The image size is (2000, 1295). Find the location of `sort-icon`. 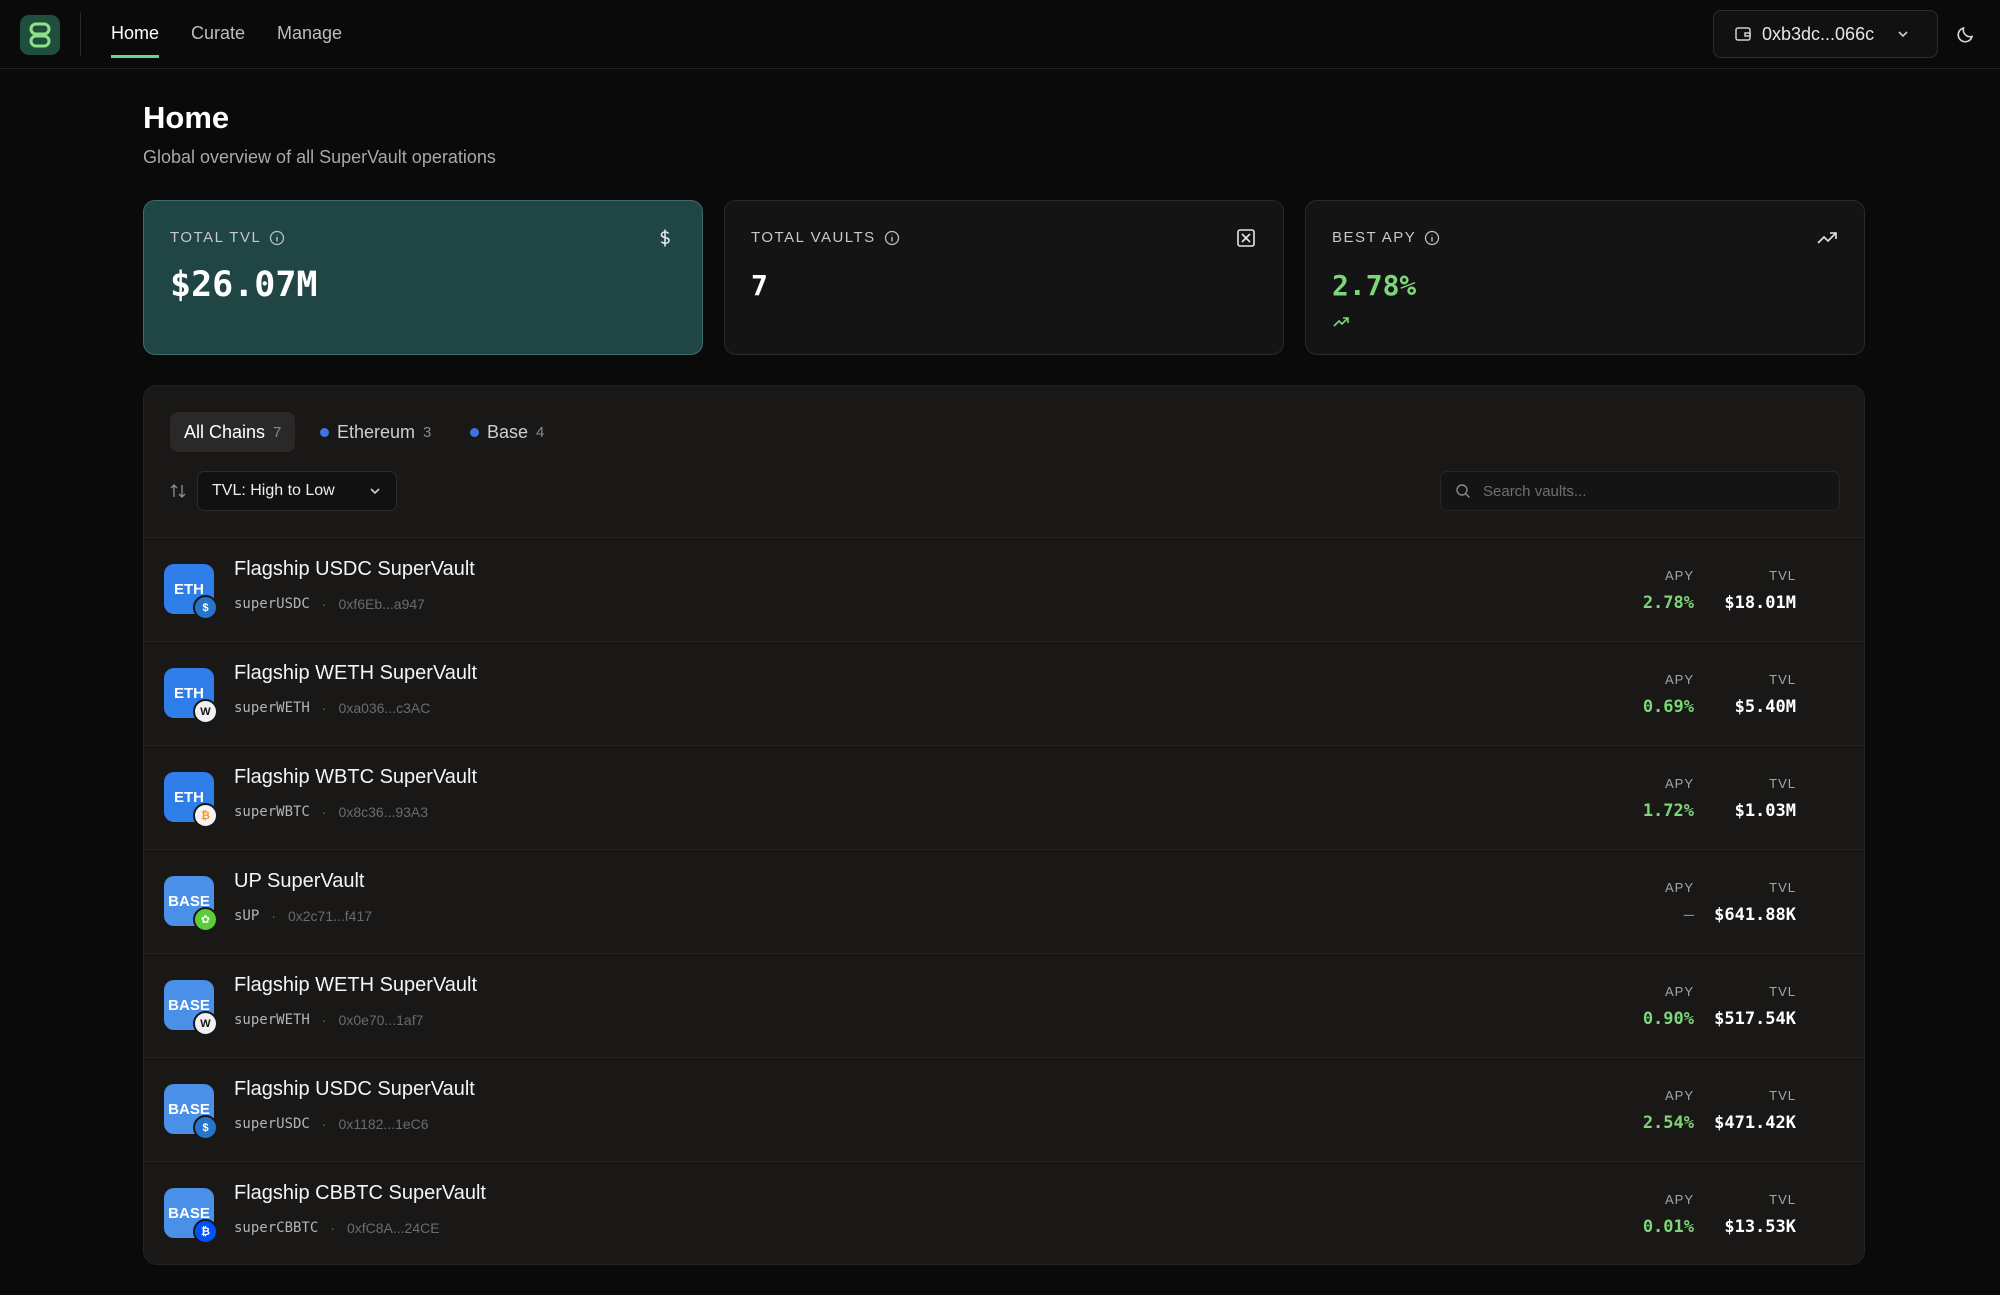

sort-icon is located at coordinates (178, 491).